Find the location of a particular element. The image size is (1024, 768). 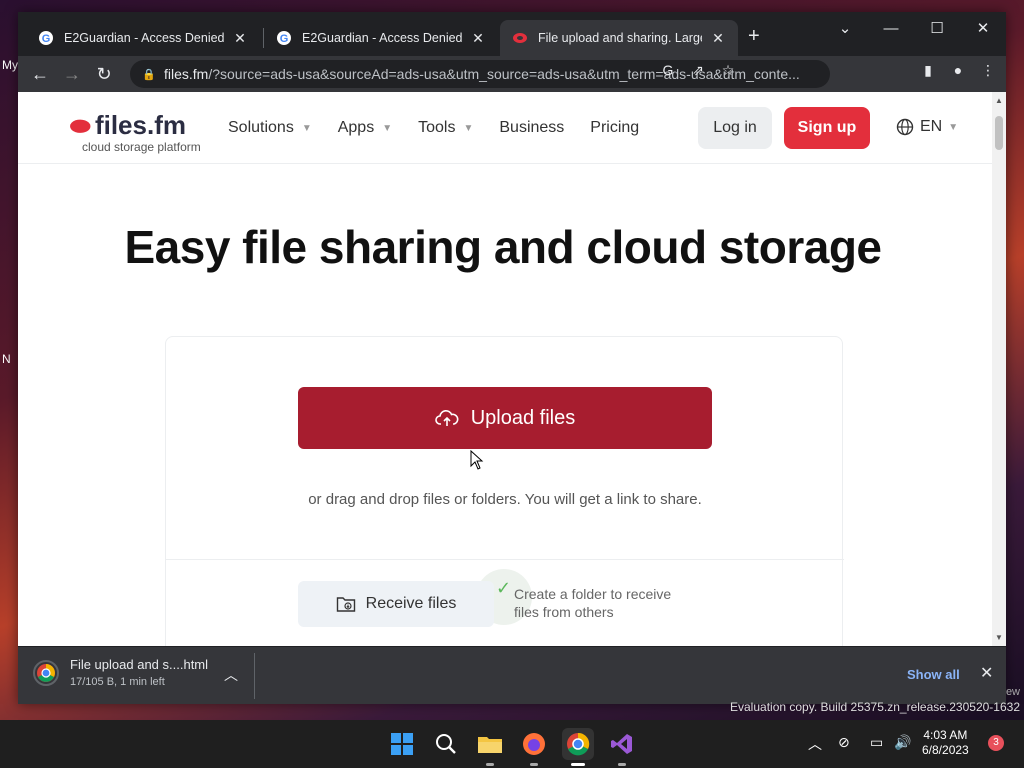

firefox-button is located at coordinates (534, 747).